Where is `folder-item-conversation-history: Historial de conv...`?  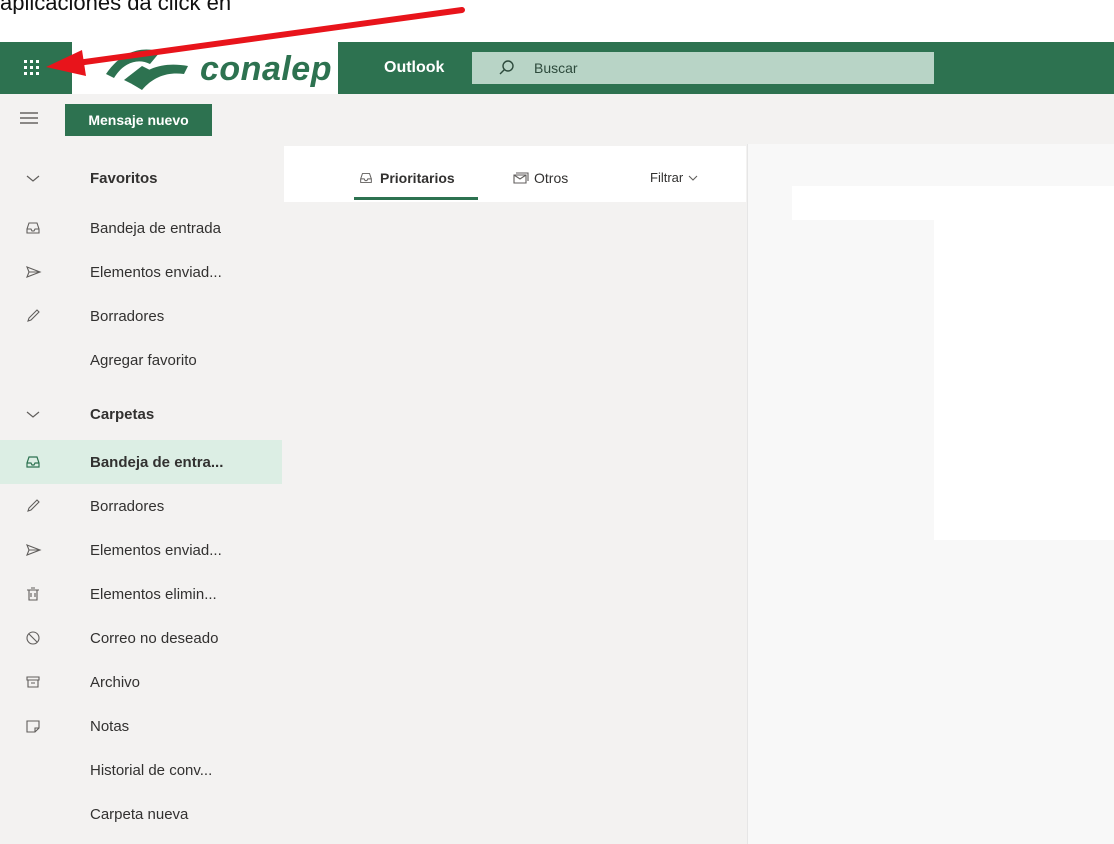
folder-item-conversation-history: Historial de conv... is located at coordinates (141, 770).